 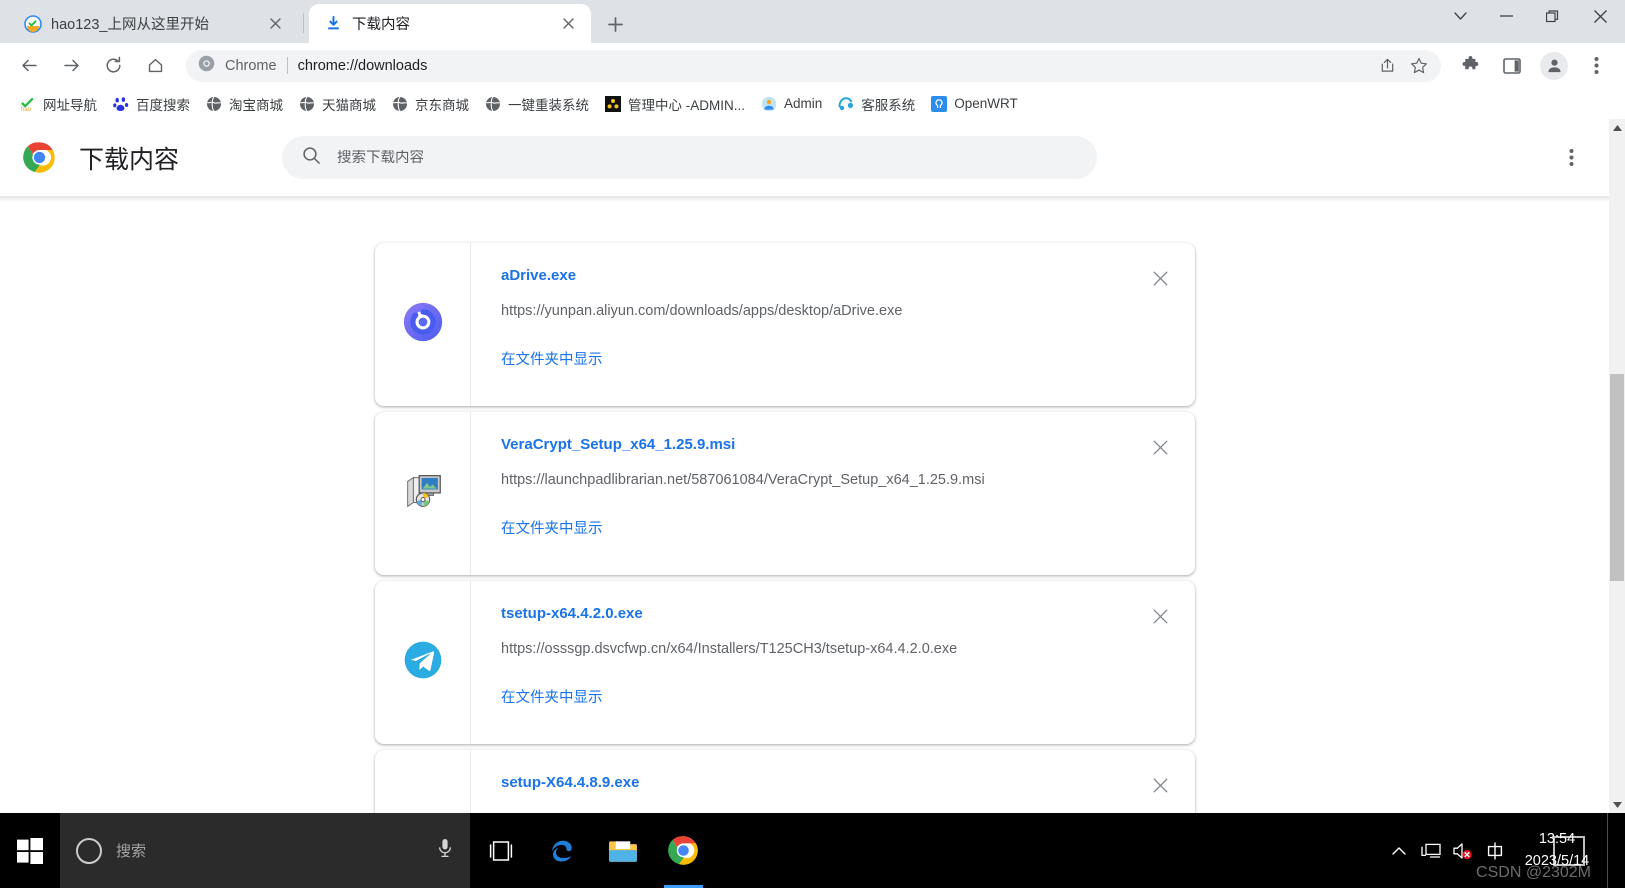 What do you see at coordinates (804, 199) in the screenshot?
I see `header-shadow` at bounding box center [804, 199].